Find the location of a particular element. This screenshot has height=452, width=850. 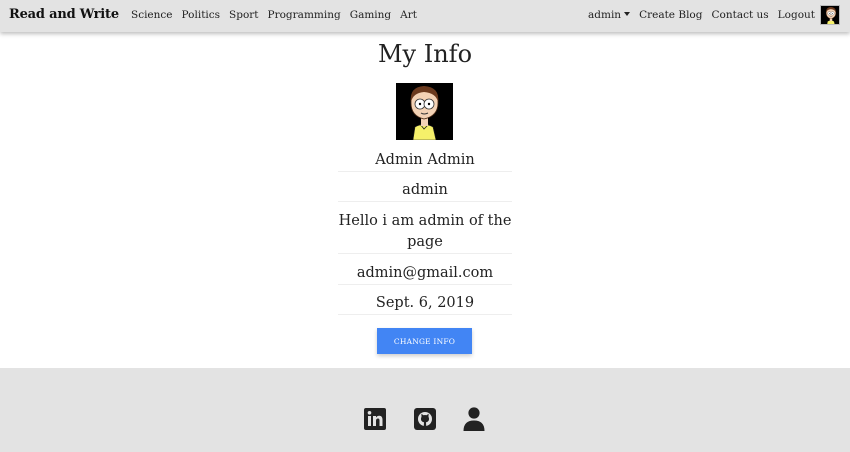

user-menu-label: admin is located at coordinates (605, 15).